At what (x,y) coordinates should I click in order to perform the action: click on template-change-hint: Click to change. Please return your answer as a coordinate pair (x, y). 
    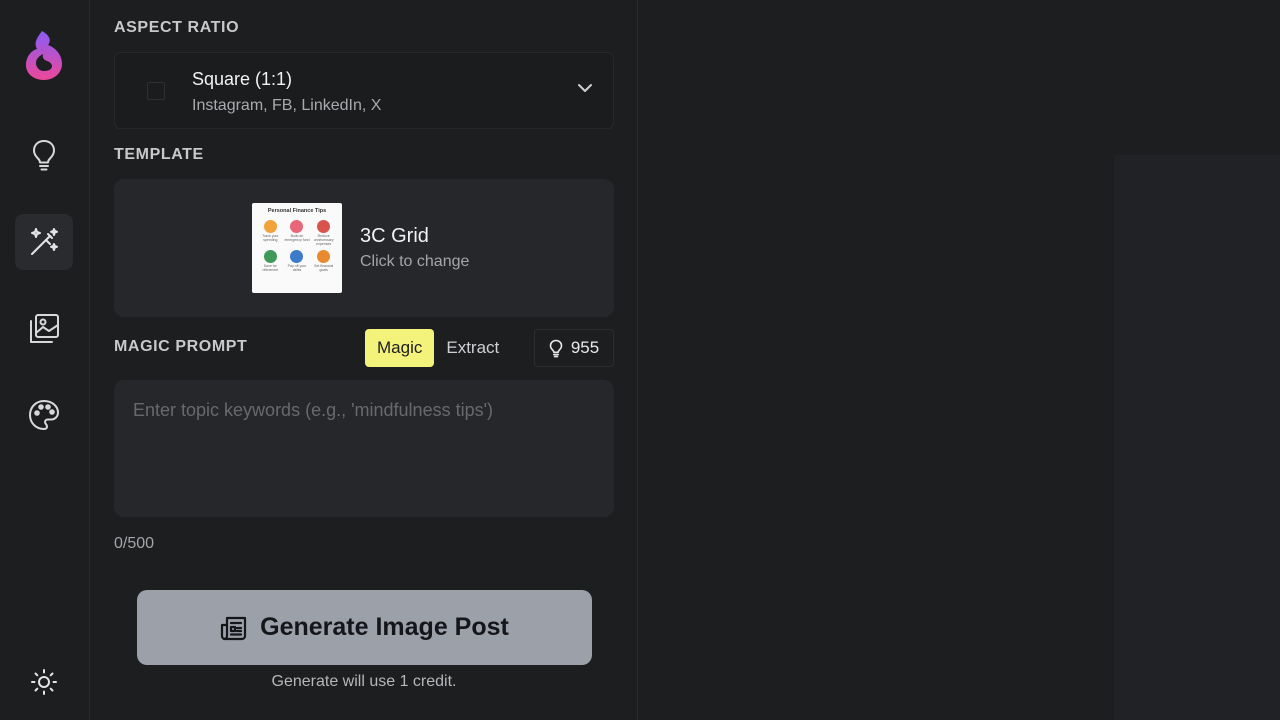
    Looking at the image, I should click on (415, 261).